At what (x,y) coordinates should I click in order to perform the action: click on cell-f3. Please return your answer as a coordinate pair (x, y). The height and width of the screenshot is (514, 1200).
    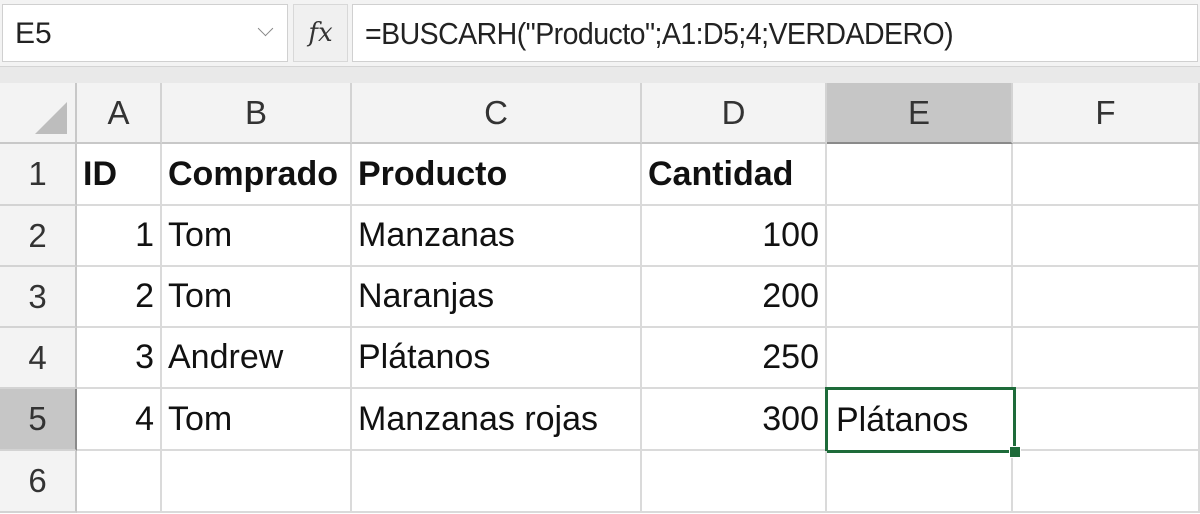
    Looking at the image, I should click on (1106, 297).